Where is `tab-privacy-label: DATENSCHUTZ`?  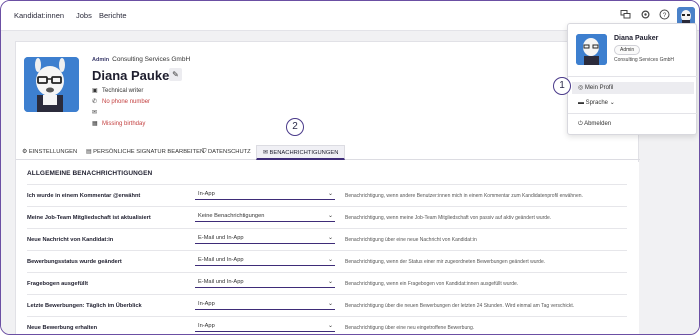
tab-privacy-label: DATENSCHUTZ is located at coordinates (229, 152).